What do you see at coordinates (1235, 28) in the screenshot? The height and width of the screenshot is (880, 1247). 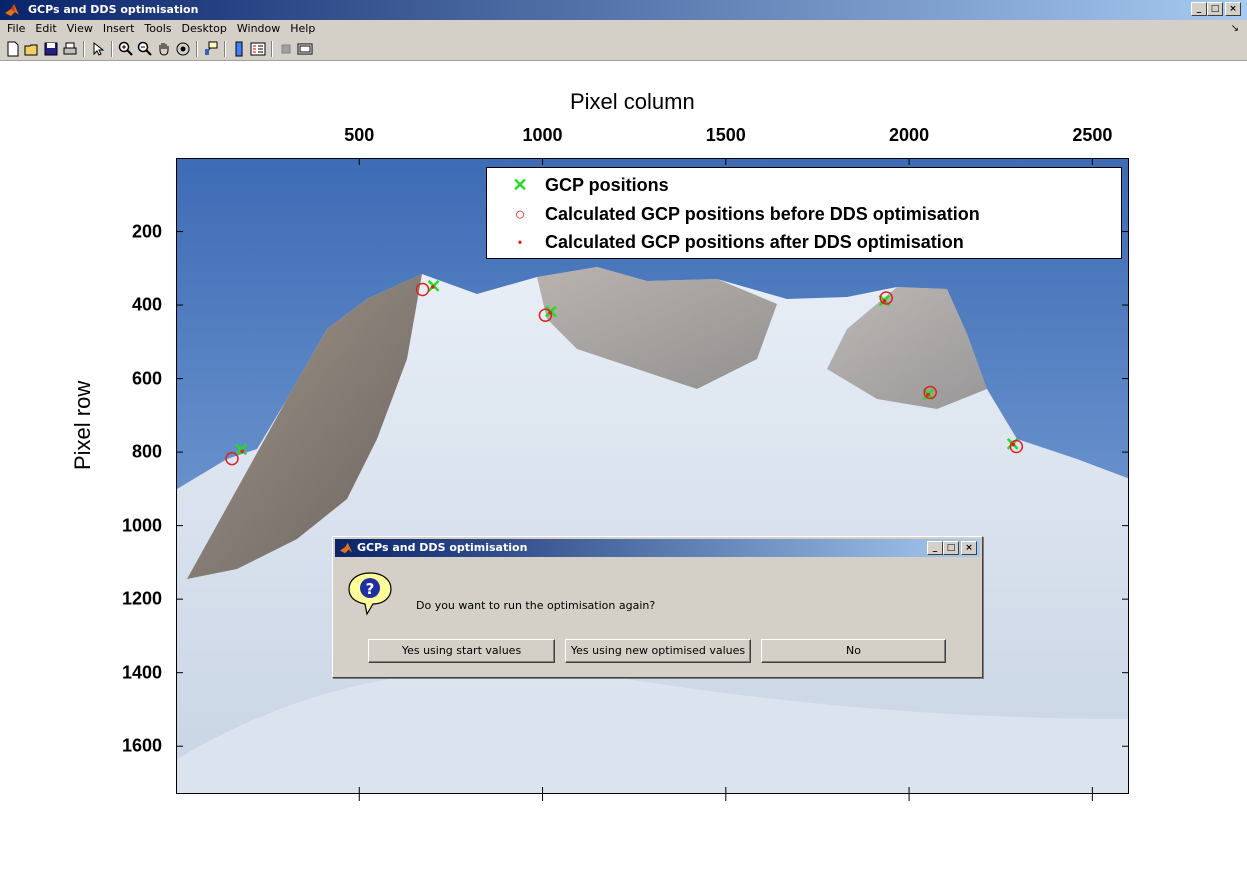 I see `dock-figure-arrow-icon: ↘` at bounding box center [1235, 28].